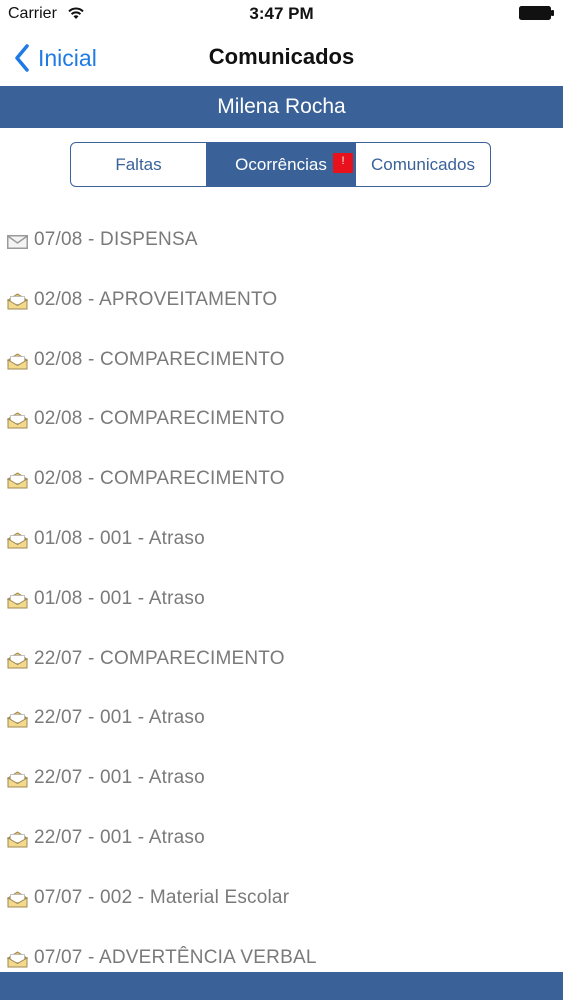  I want to click on tab-label: Comunicados, so click(423, 164).